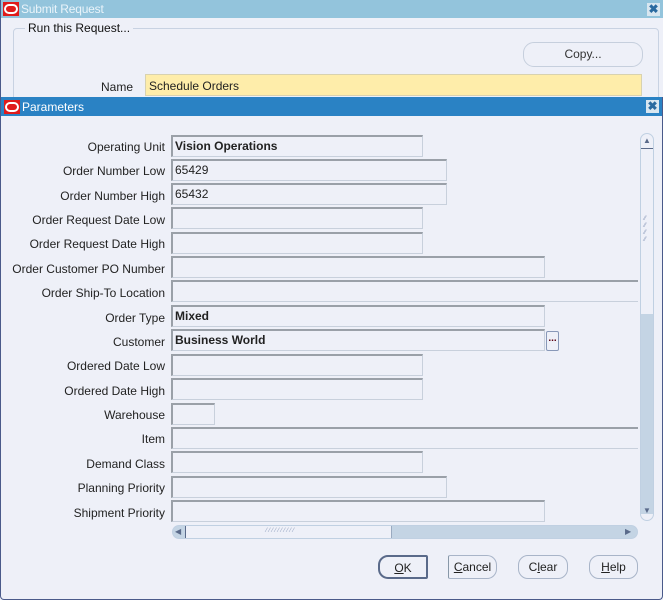 The height and width of the screenshot is (600, 663). Describe the element at coordinates (647, 414) in the screenshot. I see `scroll-track` at that location.